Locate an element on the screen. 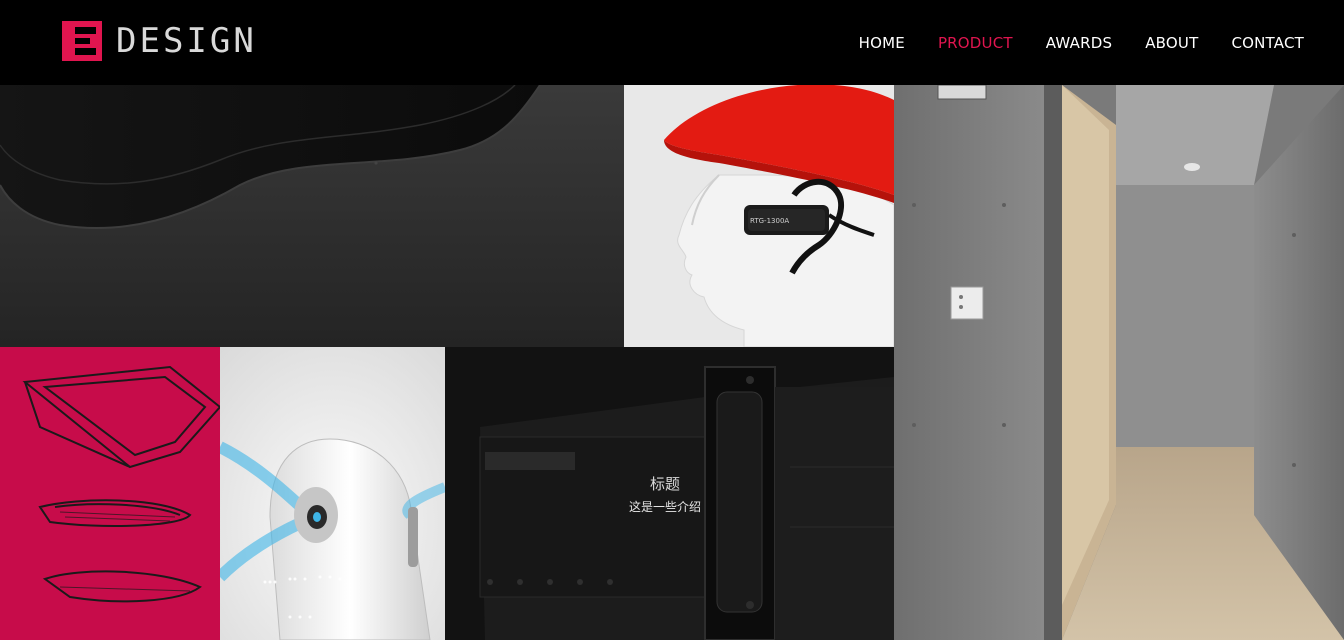 This screenshot has width=1344, height=640. gallery-tile-helmet: RTG-1300A is located at coordinates (759, 216).